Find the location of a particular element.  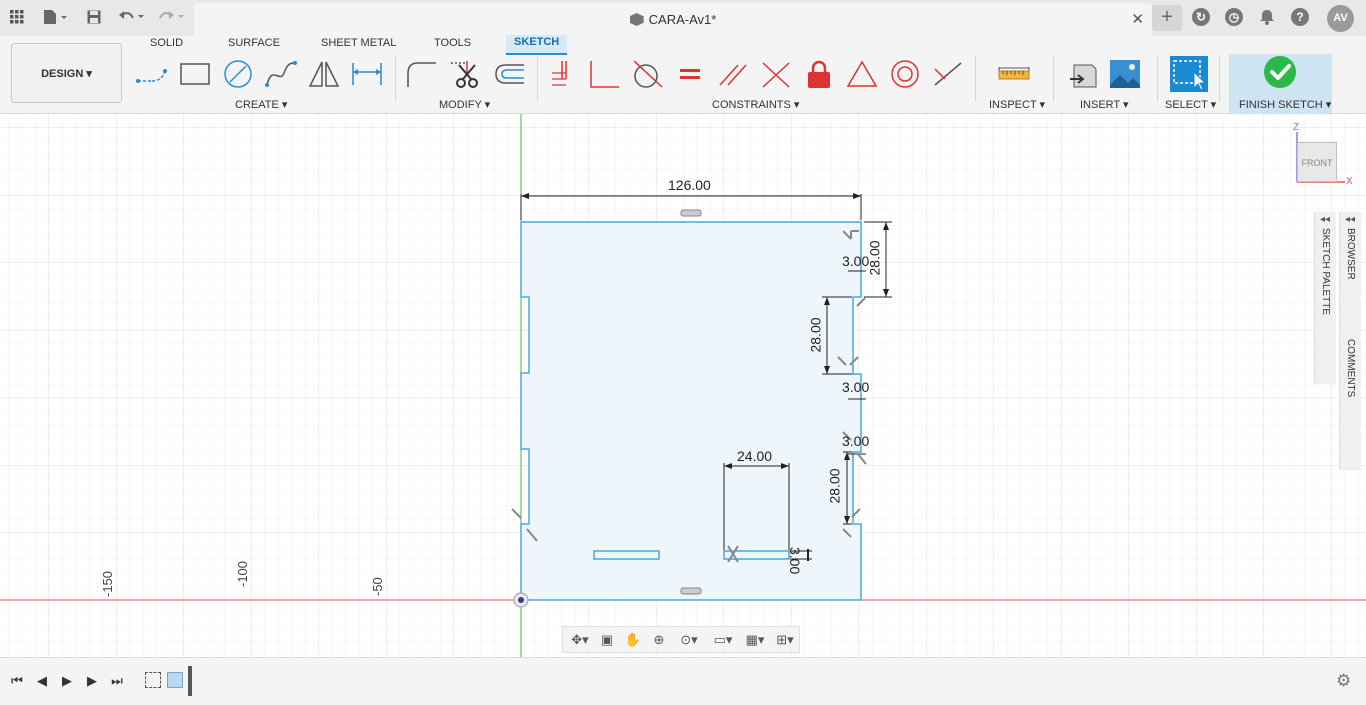

insert-image-icon is located at coordinates (1125, 74).